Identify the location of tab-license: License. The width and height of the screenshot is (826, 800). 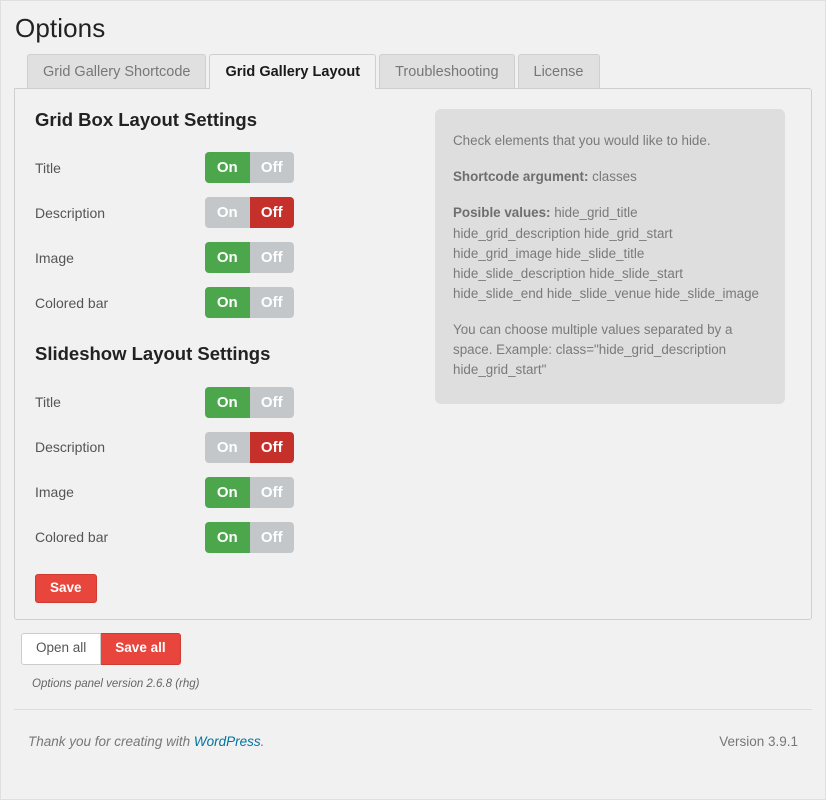
(558, 71).